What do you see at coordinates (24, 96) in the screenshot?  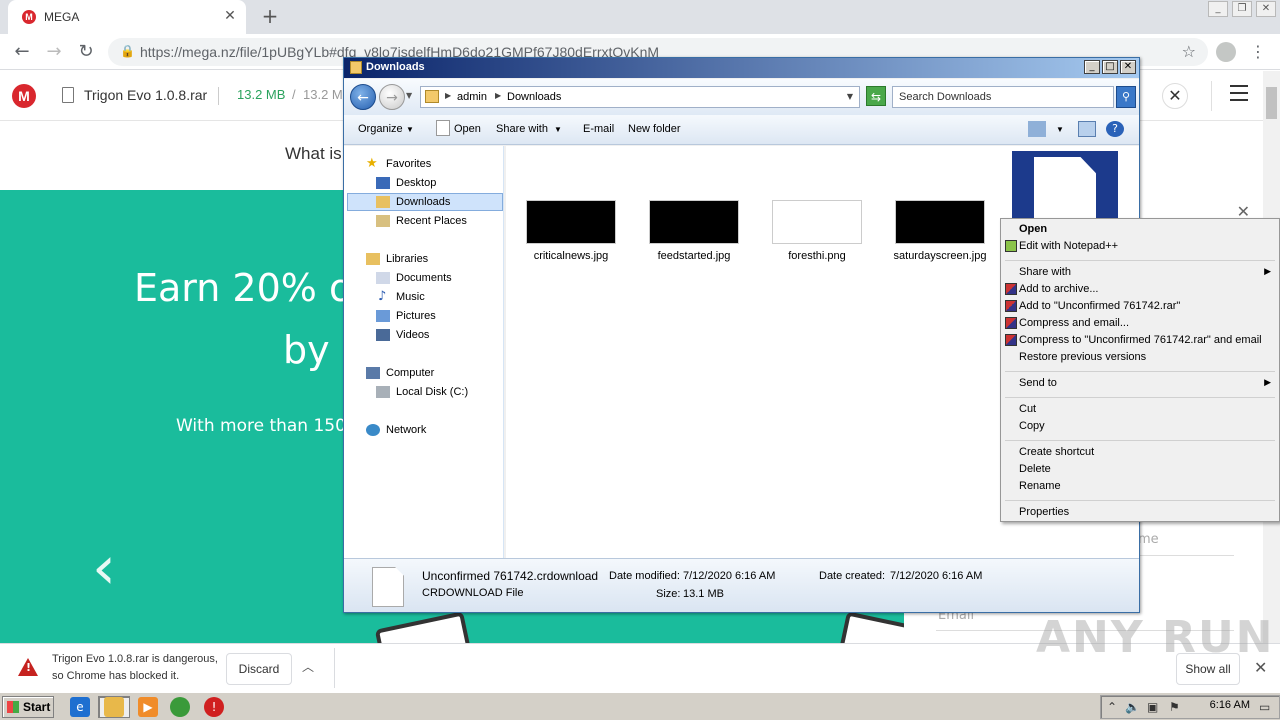 I see `mega-logo-icon: M` at bounding box center [24, 96].